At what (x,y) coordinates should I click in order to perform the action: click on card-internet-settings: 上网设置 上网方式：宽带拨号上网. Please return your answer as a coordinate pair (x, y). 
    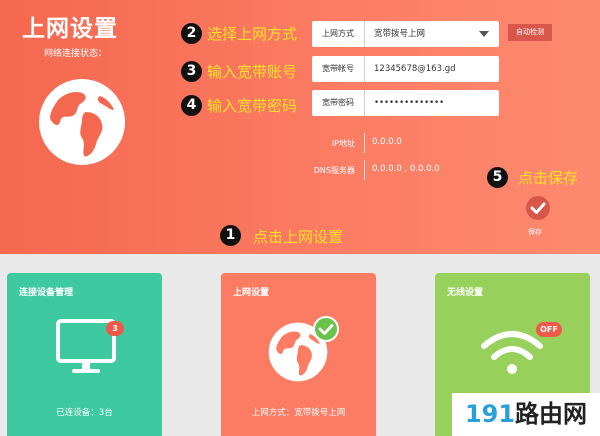
    Looking at the image, I should click on (298, 354).